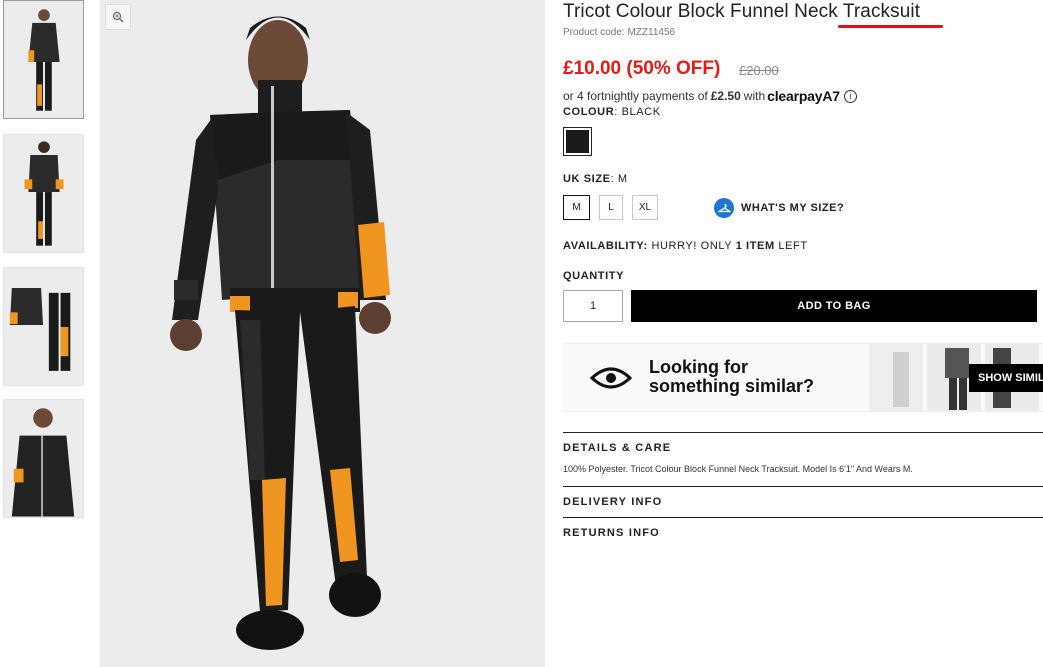 This screenshot has width=1043, height=667. Describe the element at coordinates (635, 96) in the screenshot. I see `clearpay-prefix: or 4 fortnightly payments of` at that location.